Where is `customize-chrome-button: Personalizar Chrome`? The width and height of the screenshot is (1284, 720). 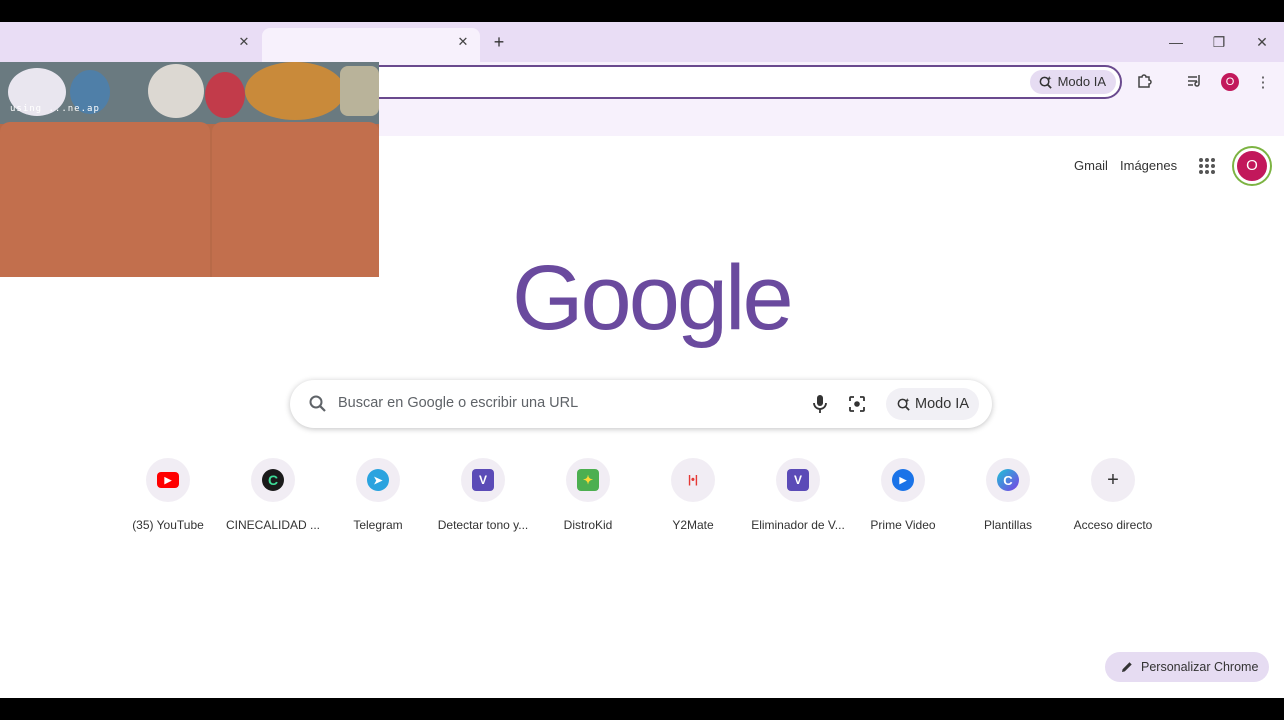 customize-chrome-button: Personalizar Chrome is located at coordinates (1187, 667).